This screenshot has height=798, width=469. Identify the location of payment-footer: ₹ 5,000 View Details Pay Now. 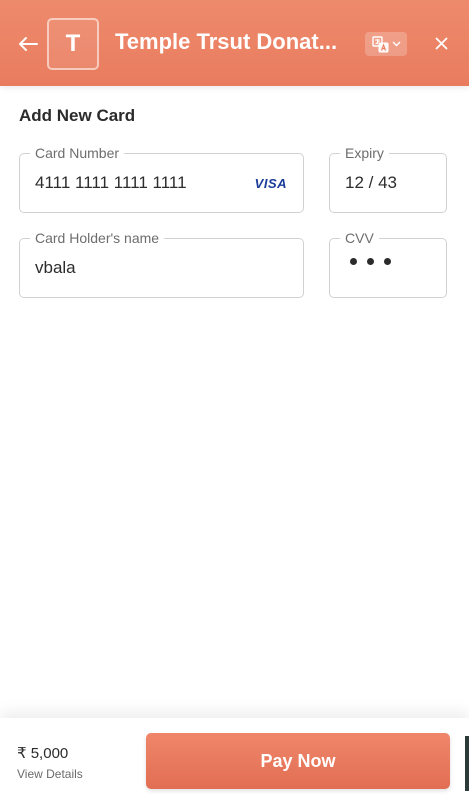
(234, 758).